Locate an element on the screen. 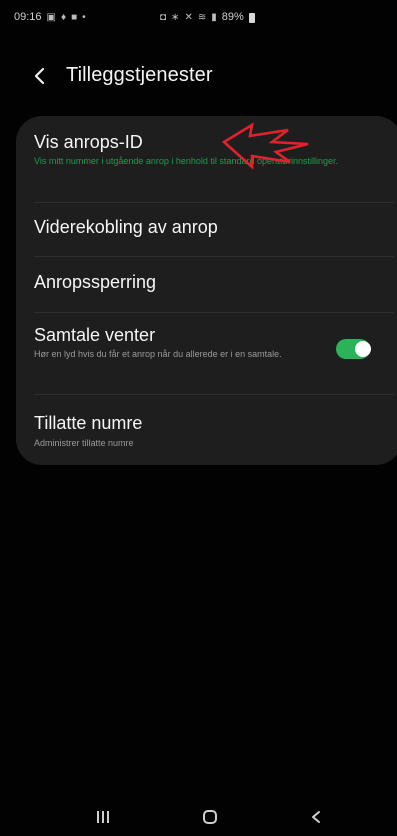  setting-allowed-numbers-subtitle: Administrer tillatte numre is located at coordinates (84, 443).